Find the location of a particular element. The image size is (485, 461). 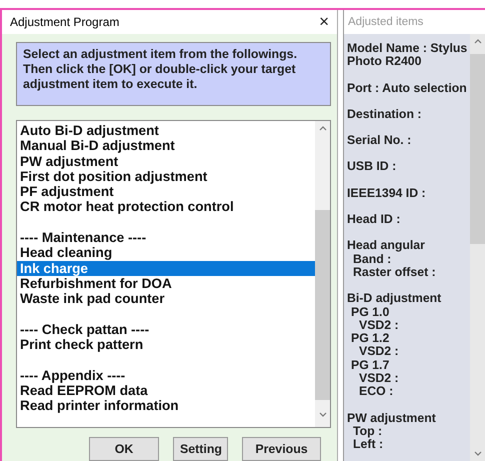

dialog-button: Previous is located at coordinates (281, 449).